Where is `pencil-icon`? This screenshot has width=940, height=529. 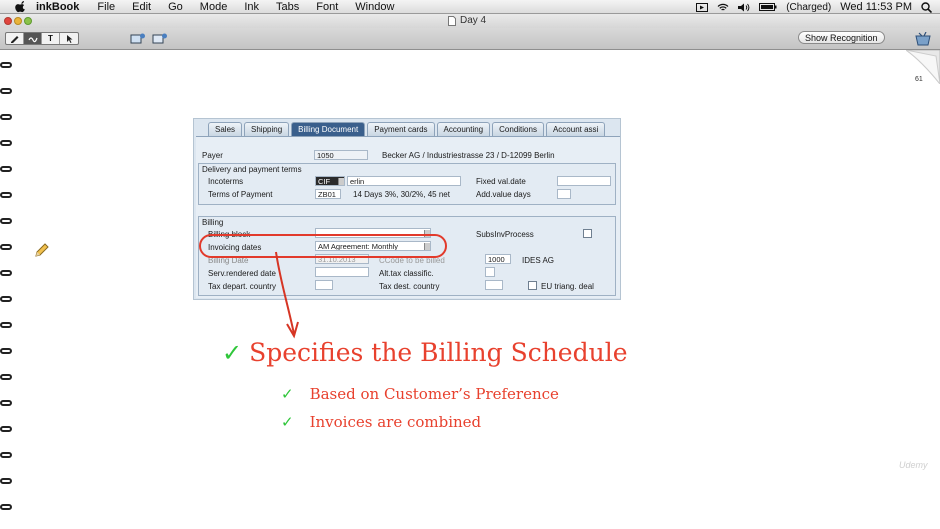
pencil-icon is located at coordinates (42, 250).